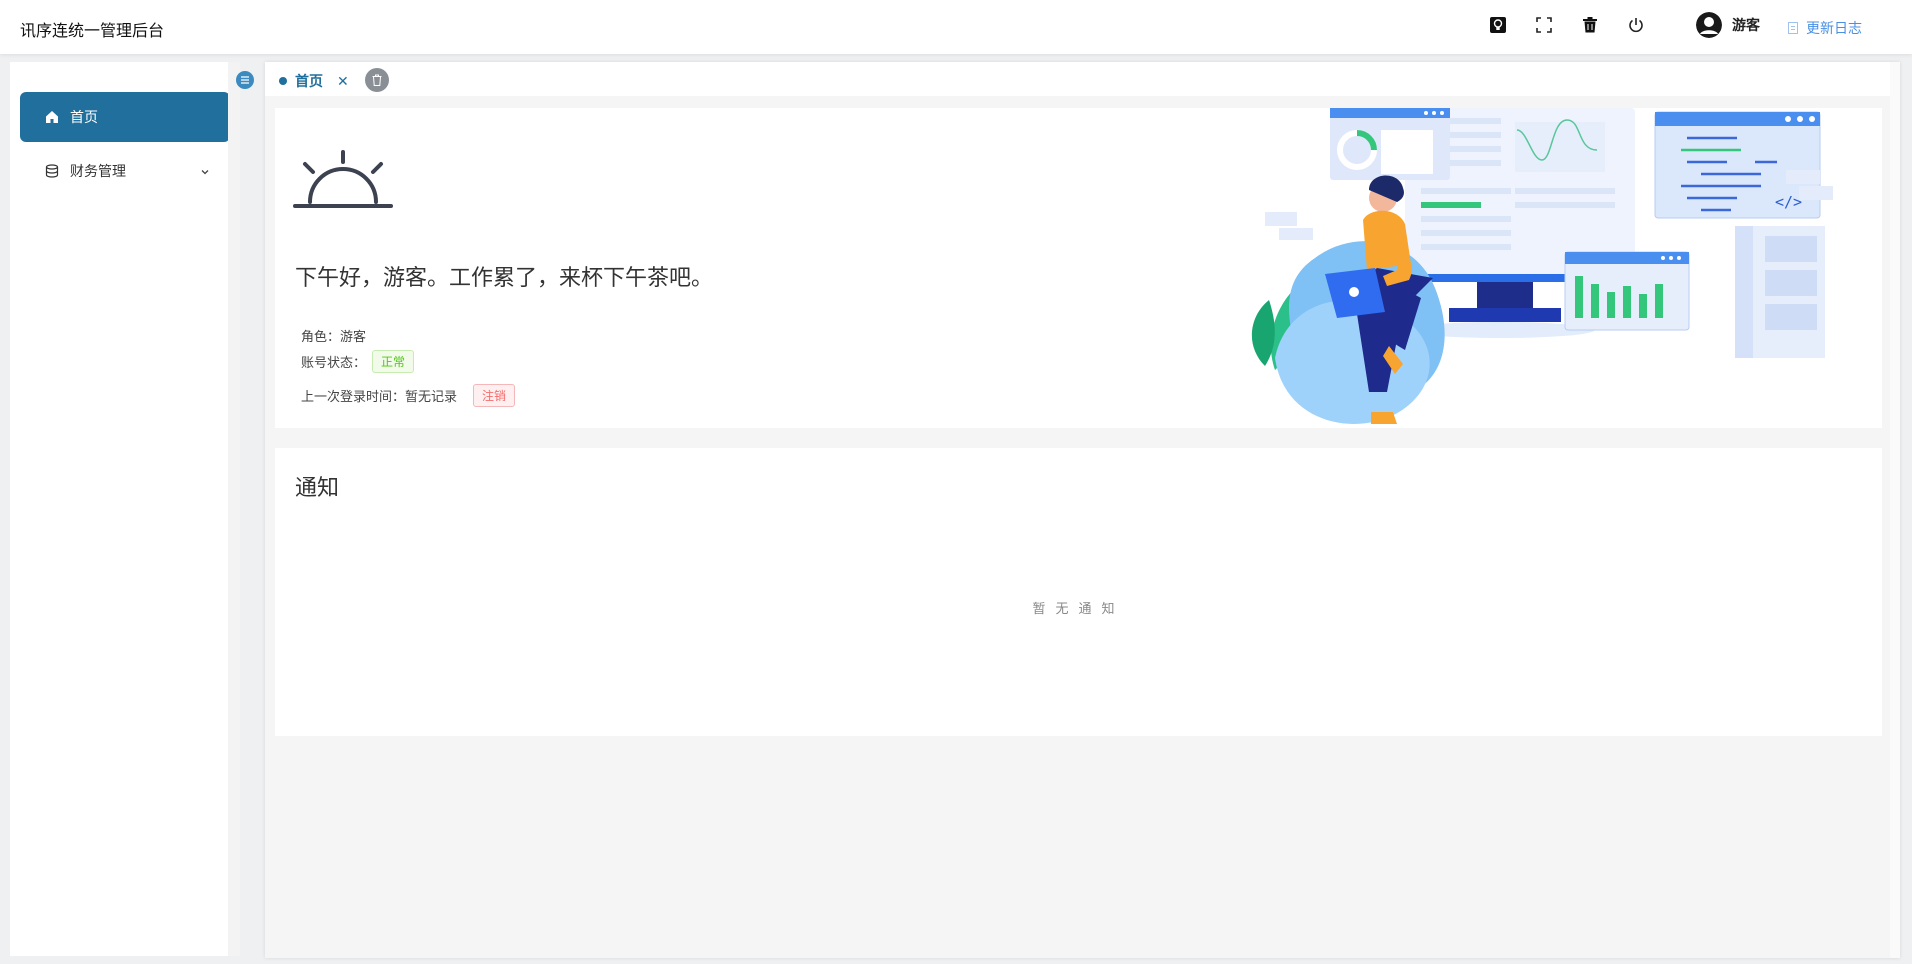 The image size is (1912, 964). I want to click on role-value: 游客, so click(353, 336).